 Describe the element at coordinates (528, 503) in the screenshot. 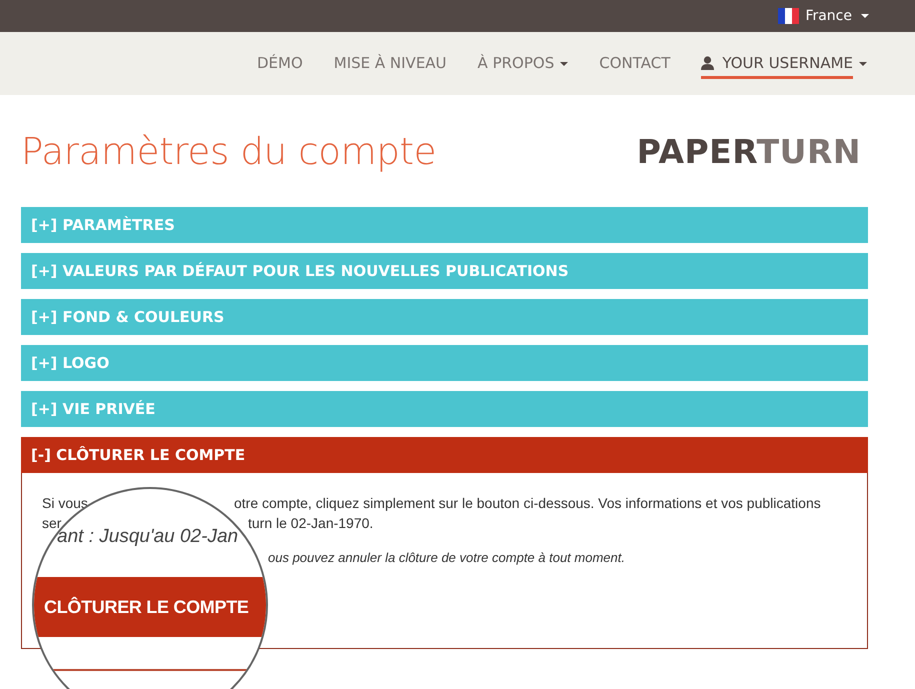

I see `paragraph-text: otre compte, cliquez simplement sur le bouton ci-dessous. Vos informations et vos publications` at that location.